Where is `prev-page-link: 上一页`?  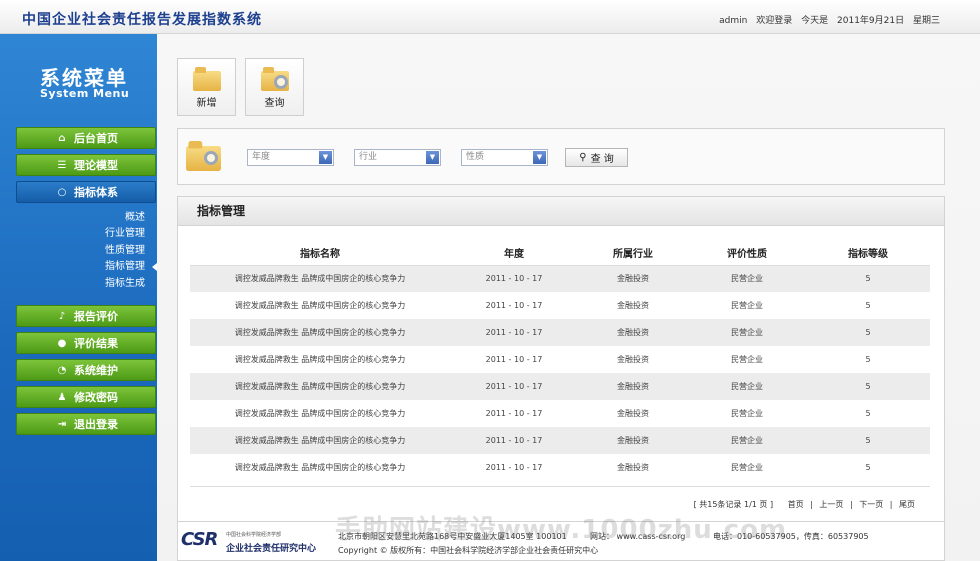 prev-page-link: 上一页 is located at coordinates (831, 504).